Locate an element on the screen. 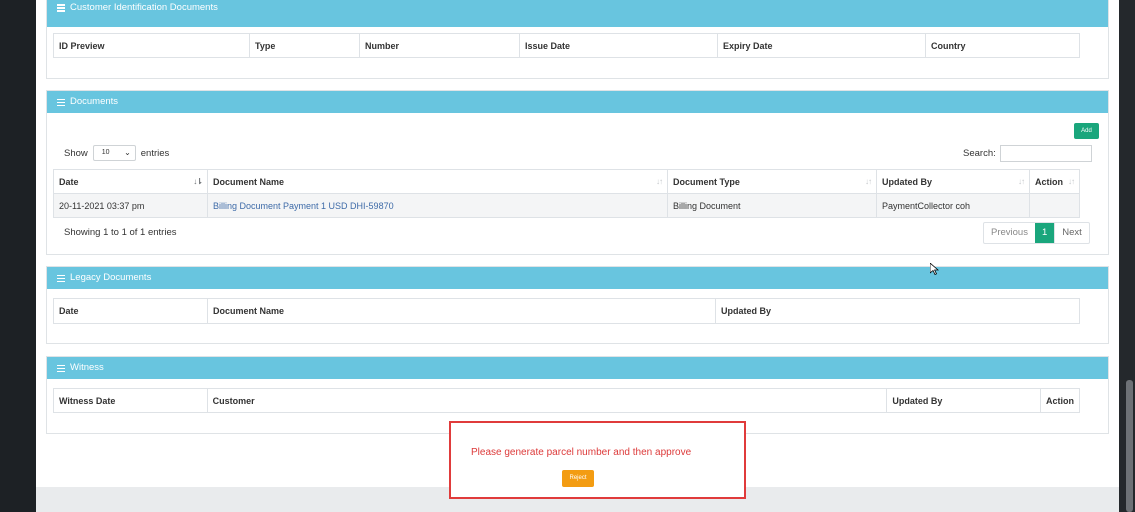 The height and width of the screenshot is (512, 1135). panel-header: Customer Identification Documents is located at coordinates (577, 13).